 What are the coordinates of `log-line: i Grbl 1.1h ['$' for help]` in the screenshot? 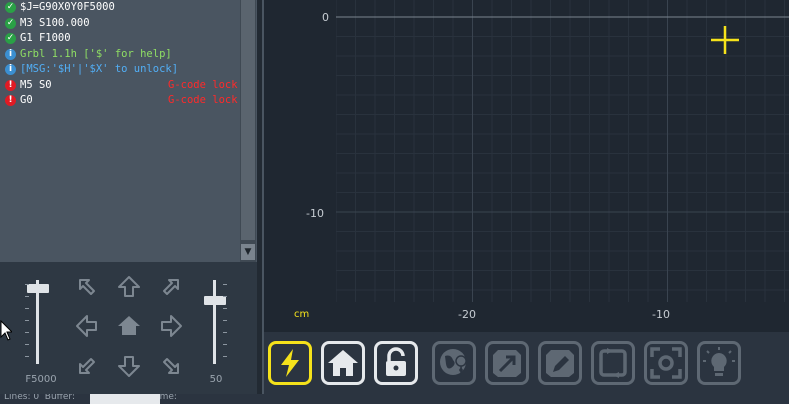 It's located at (121, 55).